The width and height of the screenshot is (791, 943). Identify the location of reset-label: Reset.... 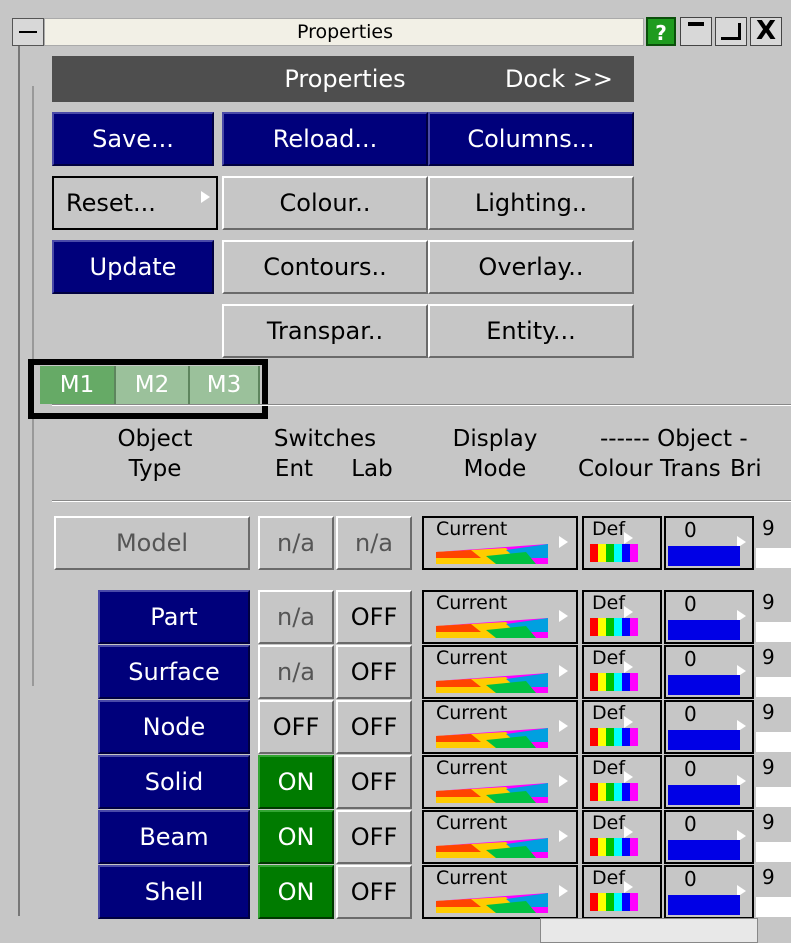
(111, 203).